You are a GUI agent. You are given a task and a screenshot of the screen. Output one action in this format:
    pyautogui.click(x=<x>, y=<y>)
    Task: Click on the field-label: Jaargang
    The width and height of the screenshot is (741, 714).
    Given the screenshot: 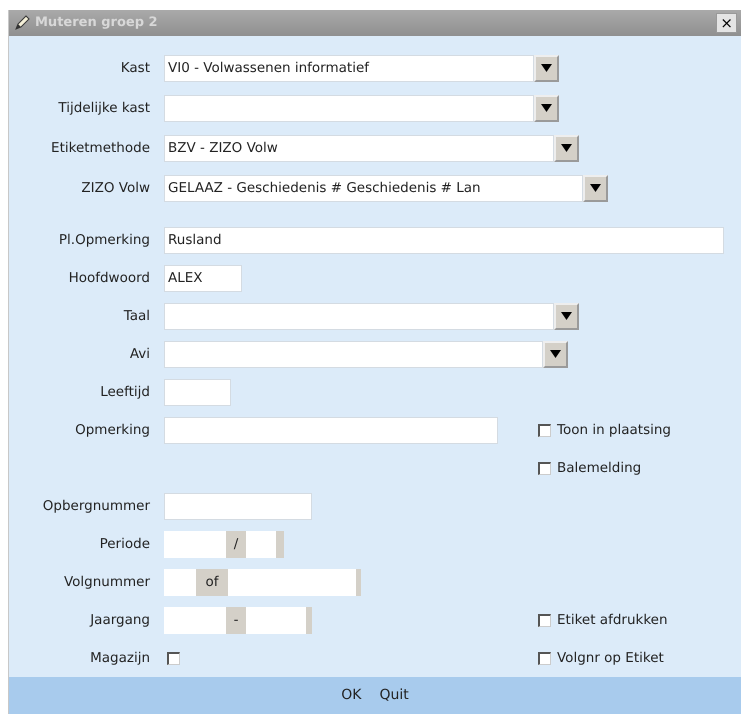 What is the action you would take?
    pyautogui.click(x=119, y=620)
    